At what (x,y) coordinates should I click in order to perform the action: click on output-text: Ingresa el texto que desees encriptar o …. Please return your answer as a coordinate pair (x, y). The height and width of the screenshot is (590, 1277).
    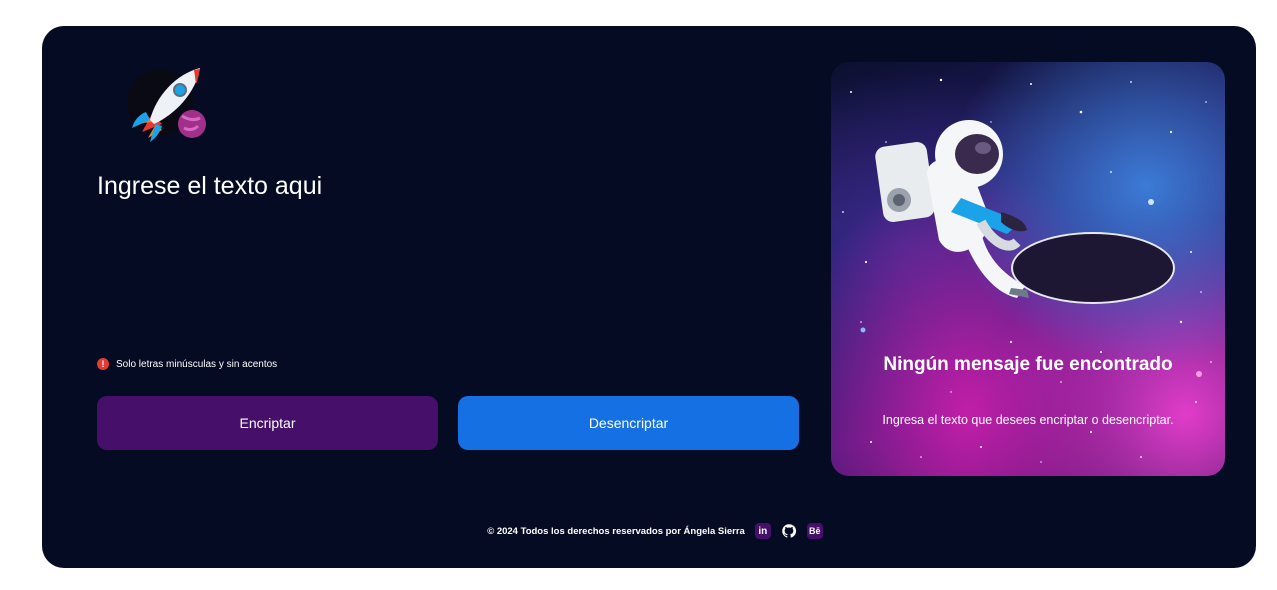
    Looking at the image, I should click on (1028, 420).